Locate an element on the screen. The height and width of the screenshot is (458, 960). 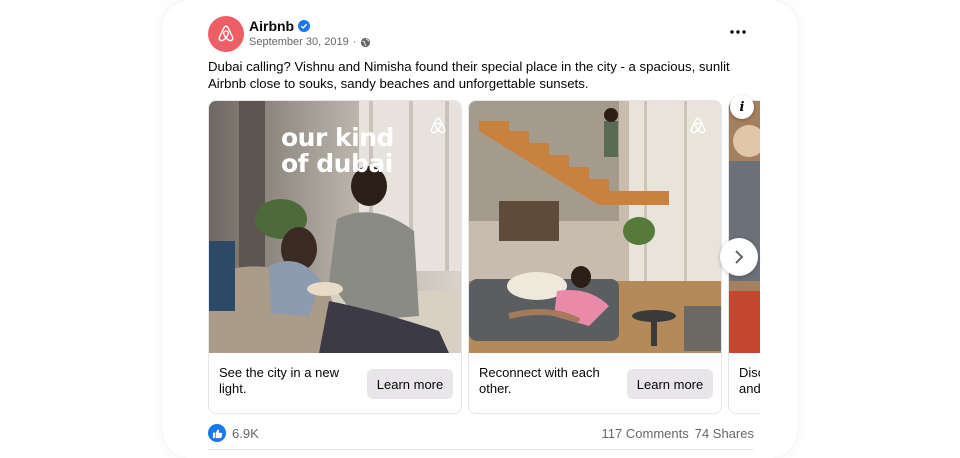
airbnb-avatar is located at coordinates (226, 34).